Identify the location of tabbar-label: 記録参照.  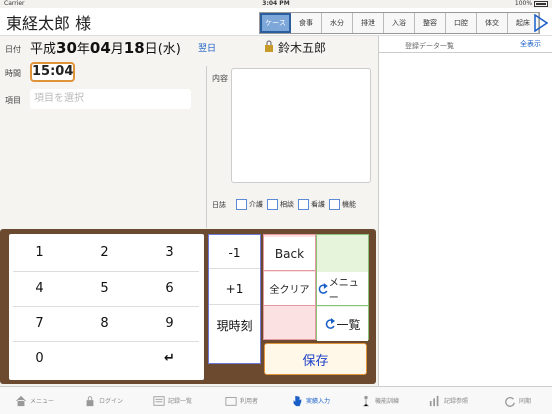
(455, 401).